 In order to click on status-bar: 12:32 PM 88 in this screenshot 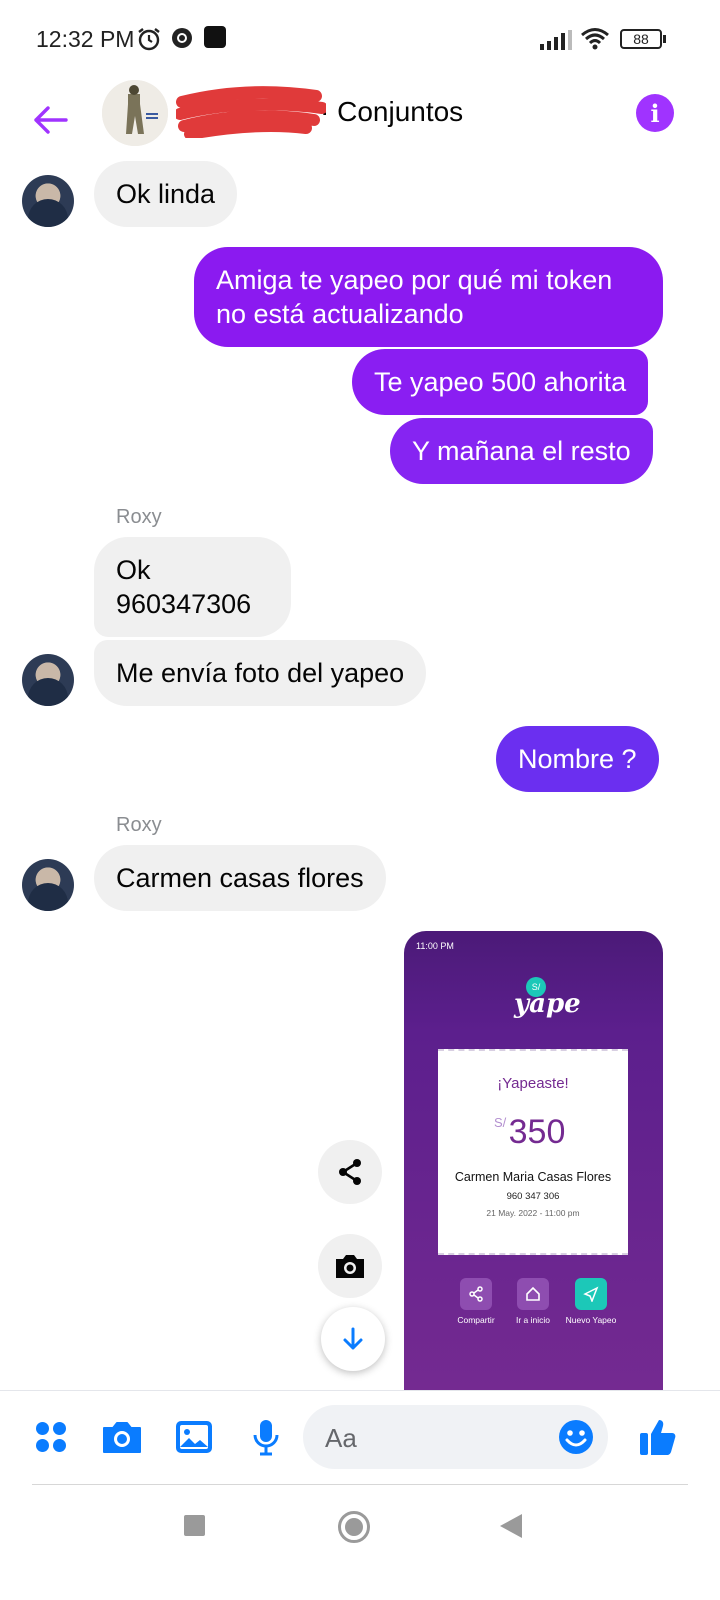, I will do `click(360, 40)`.